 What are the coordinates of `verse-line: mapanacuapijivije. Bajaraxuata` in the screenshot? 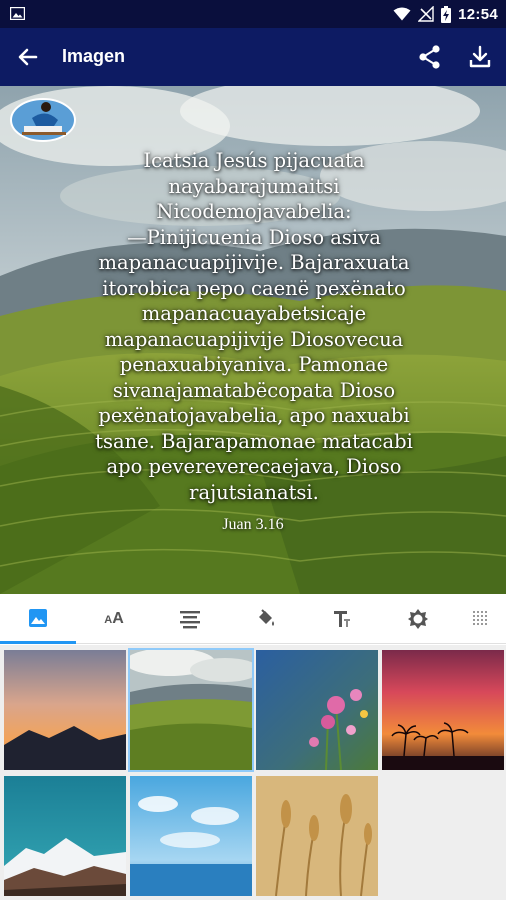 It's located at (254, 262).